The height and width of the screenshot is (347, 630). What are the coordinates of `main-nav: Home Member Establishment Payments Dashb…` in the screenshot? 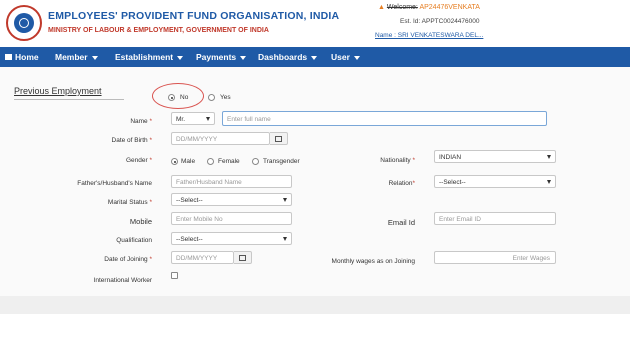 It's located at (315, 57).